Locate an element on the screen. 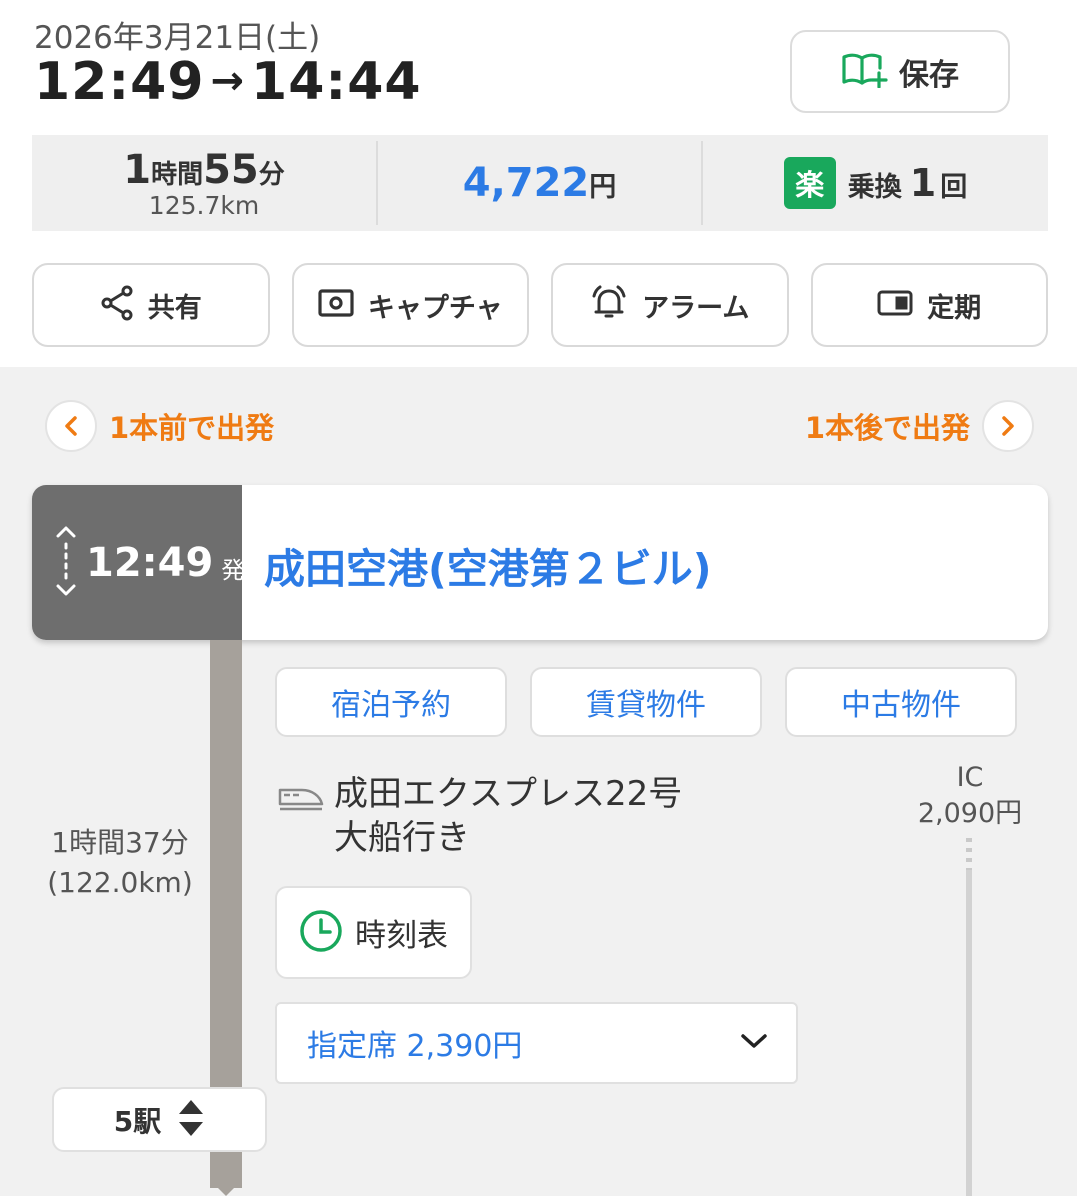 This screenshot has width=1077, height=1196. chevron-right-icon is located at coordinates (1008, 426).